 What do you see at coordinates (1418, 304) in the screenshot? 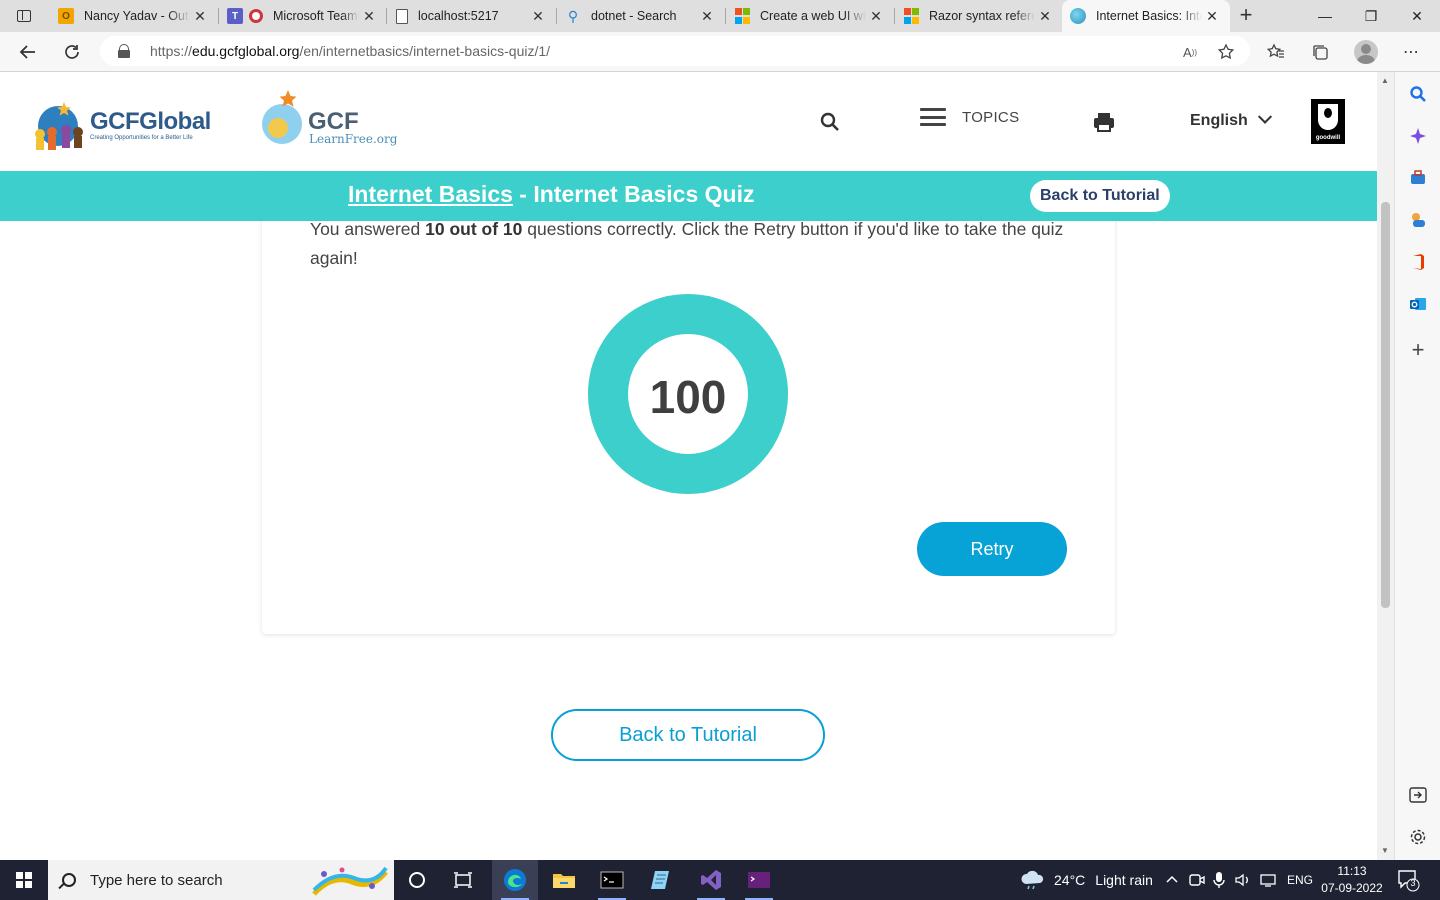
I see `sidebar-outlook-icon` at bounding box center [1418, 304].